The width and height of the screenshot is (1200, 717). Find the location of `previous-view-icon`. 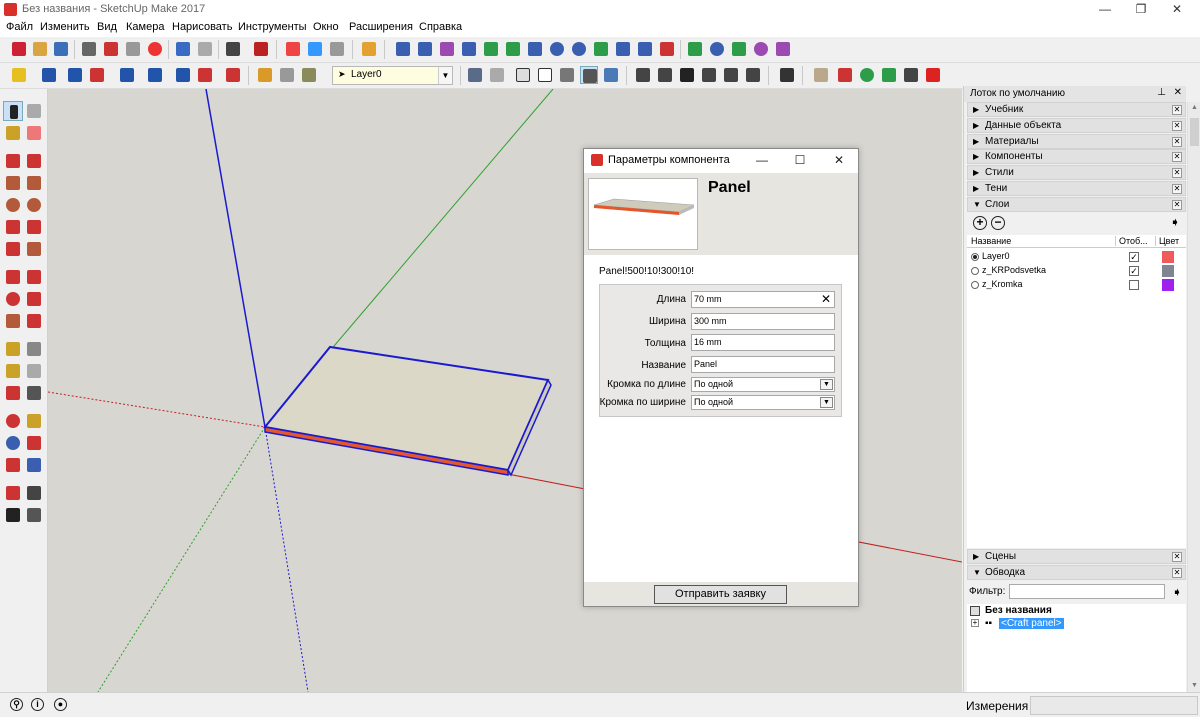

previous-view-icon is located at coordinates (34, 465).